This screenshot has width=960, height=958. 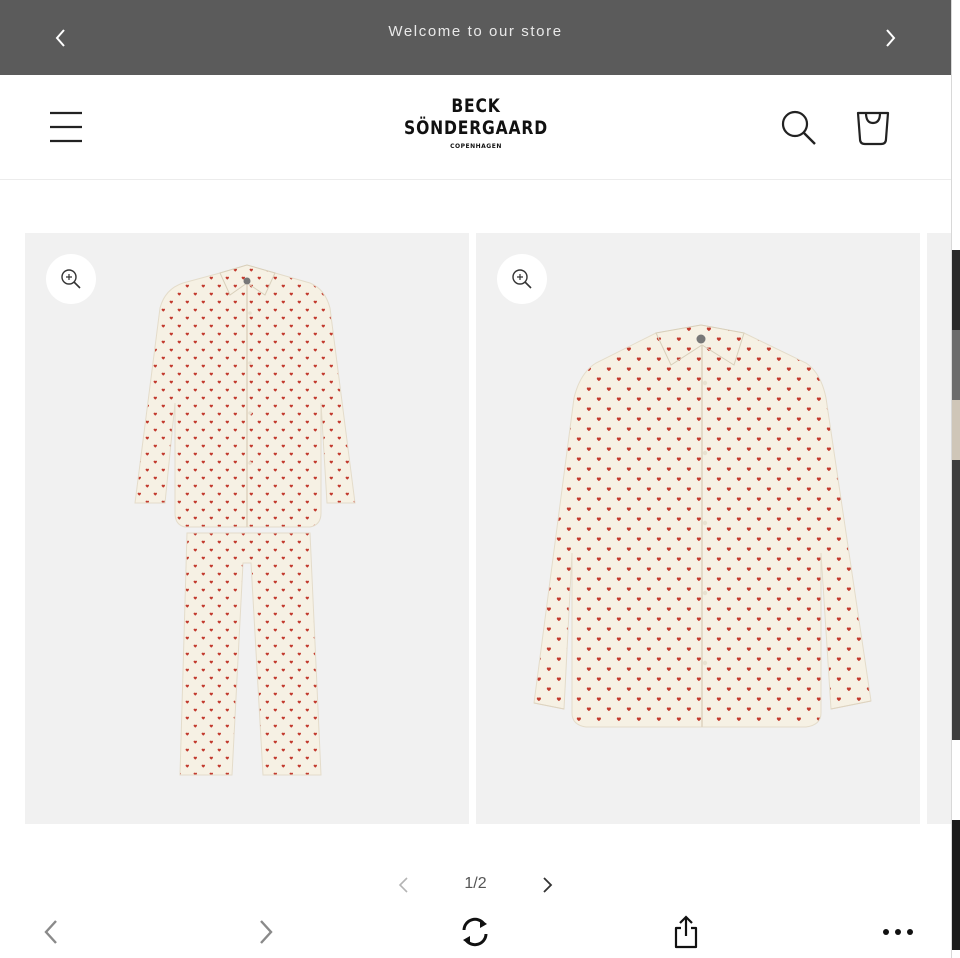 I want to click on browser-more-button, so click(x=898, y=932).